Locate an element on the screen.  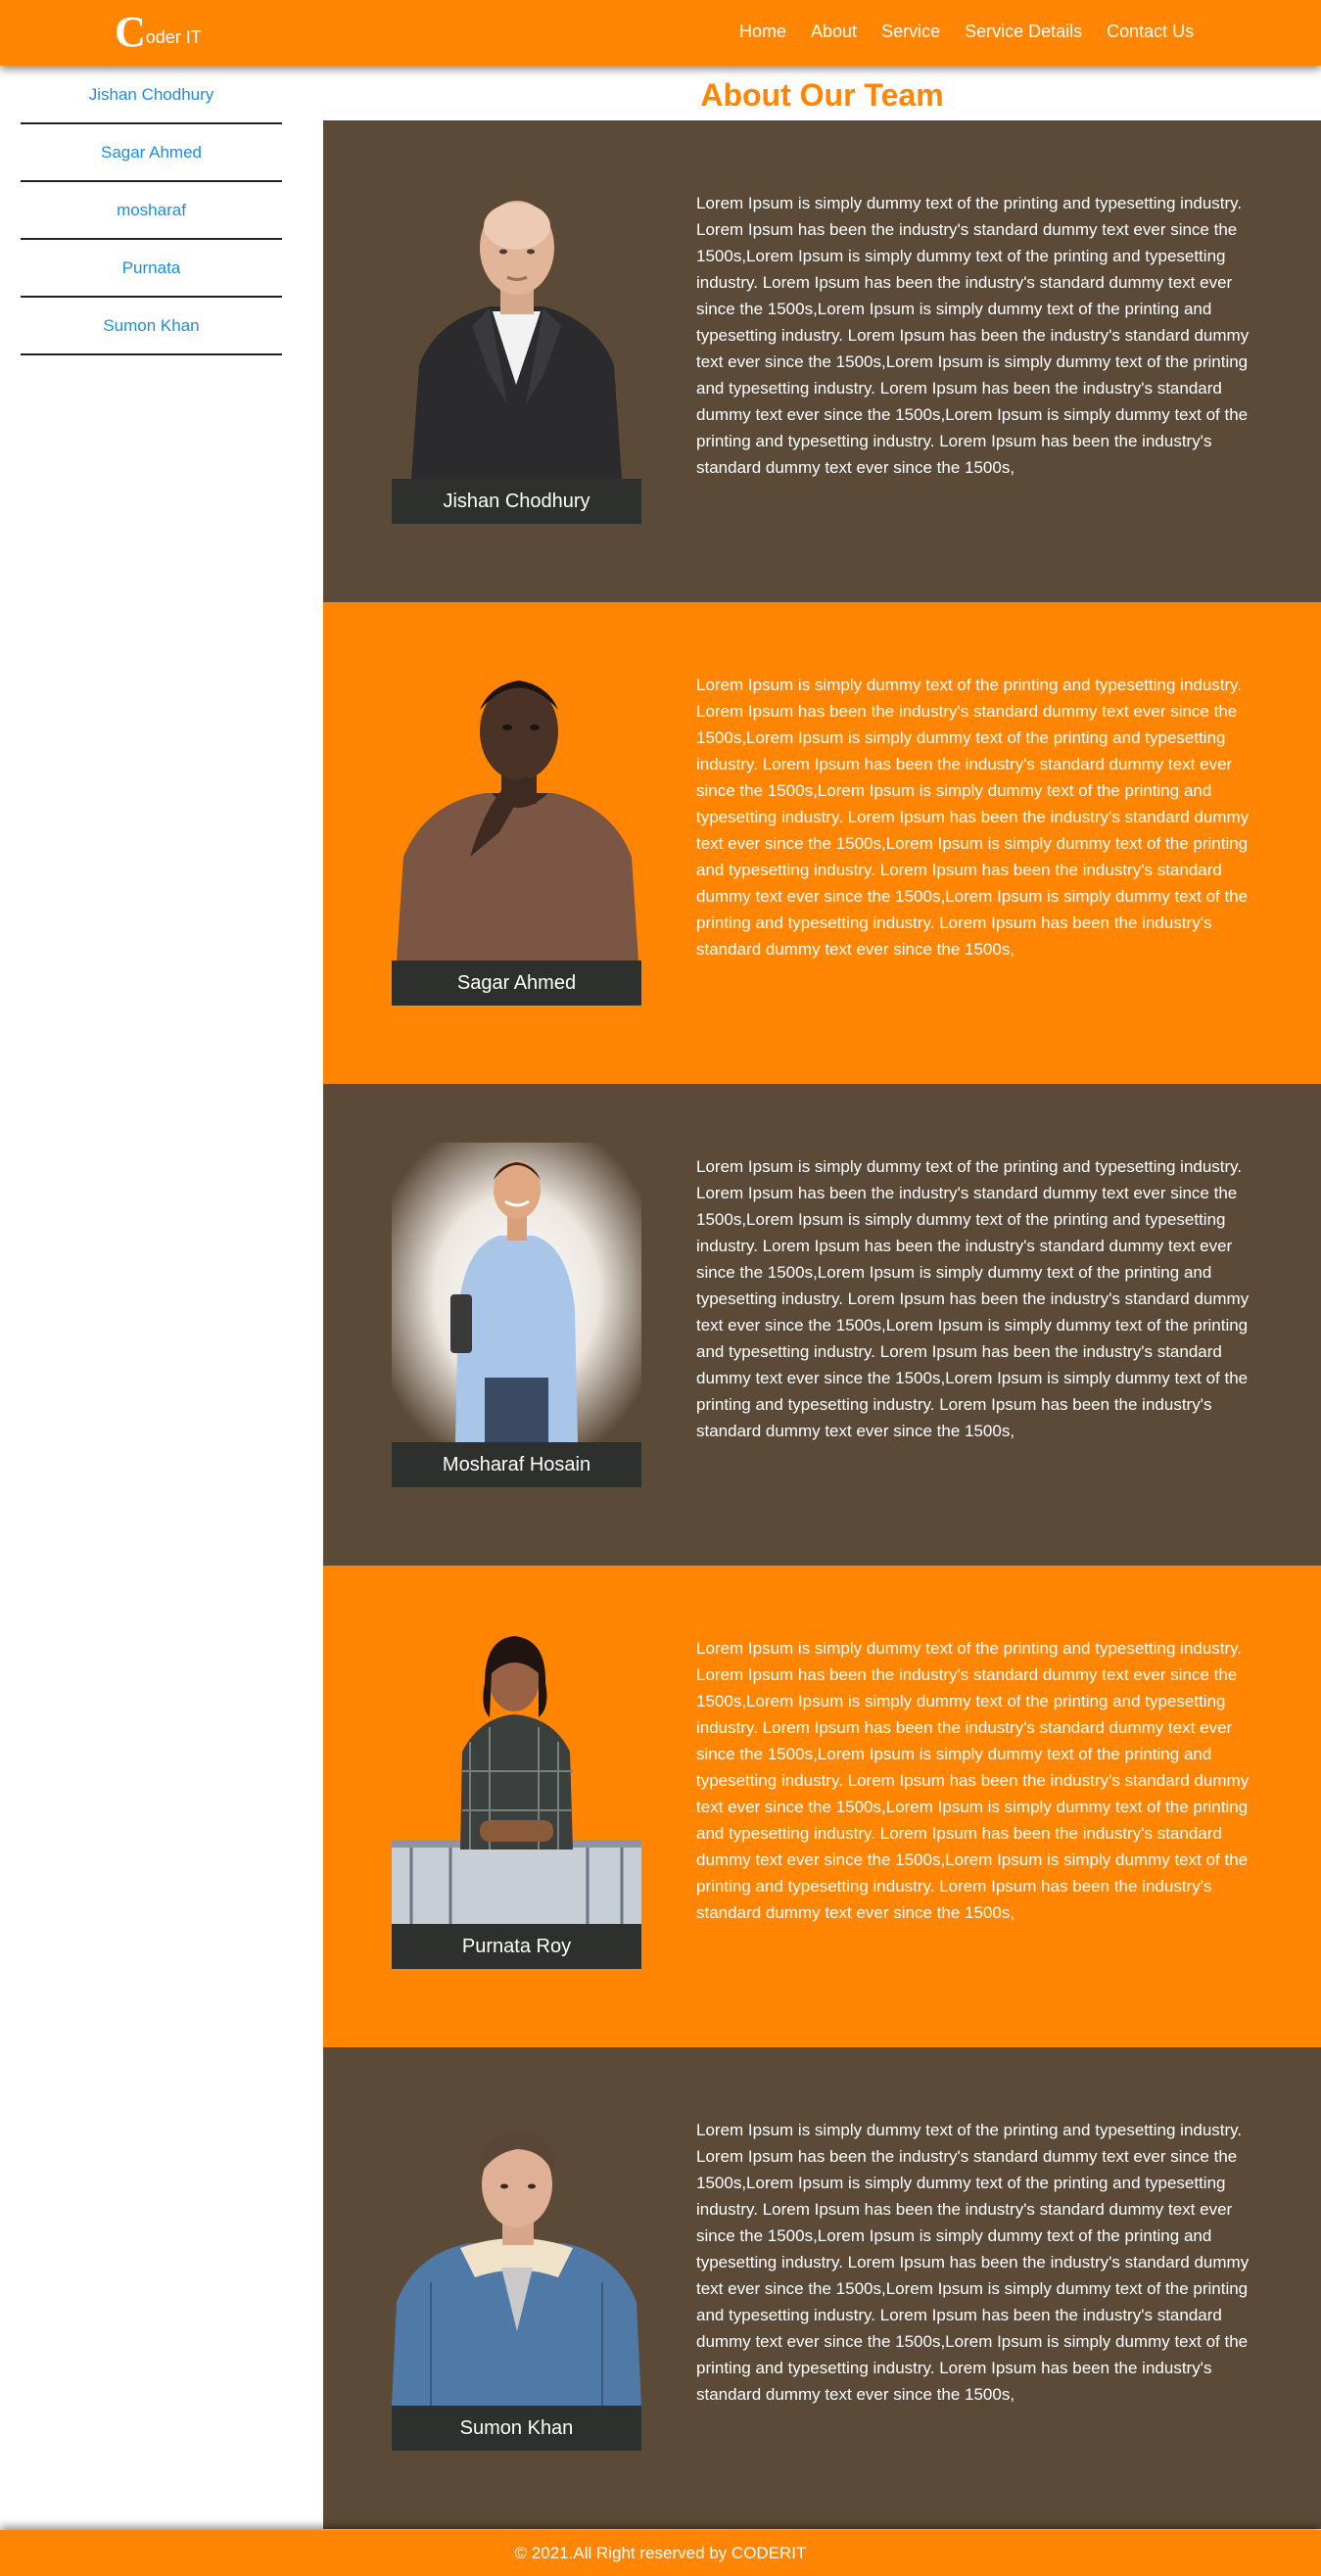
footer: © 2021.All Right reserved by CODERIT is located at coordinates (660, 2553).